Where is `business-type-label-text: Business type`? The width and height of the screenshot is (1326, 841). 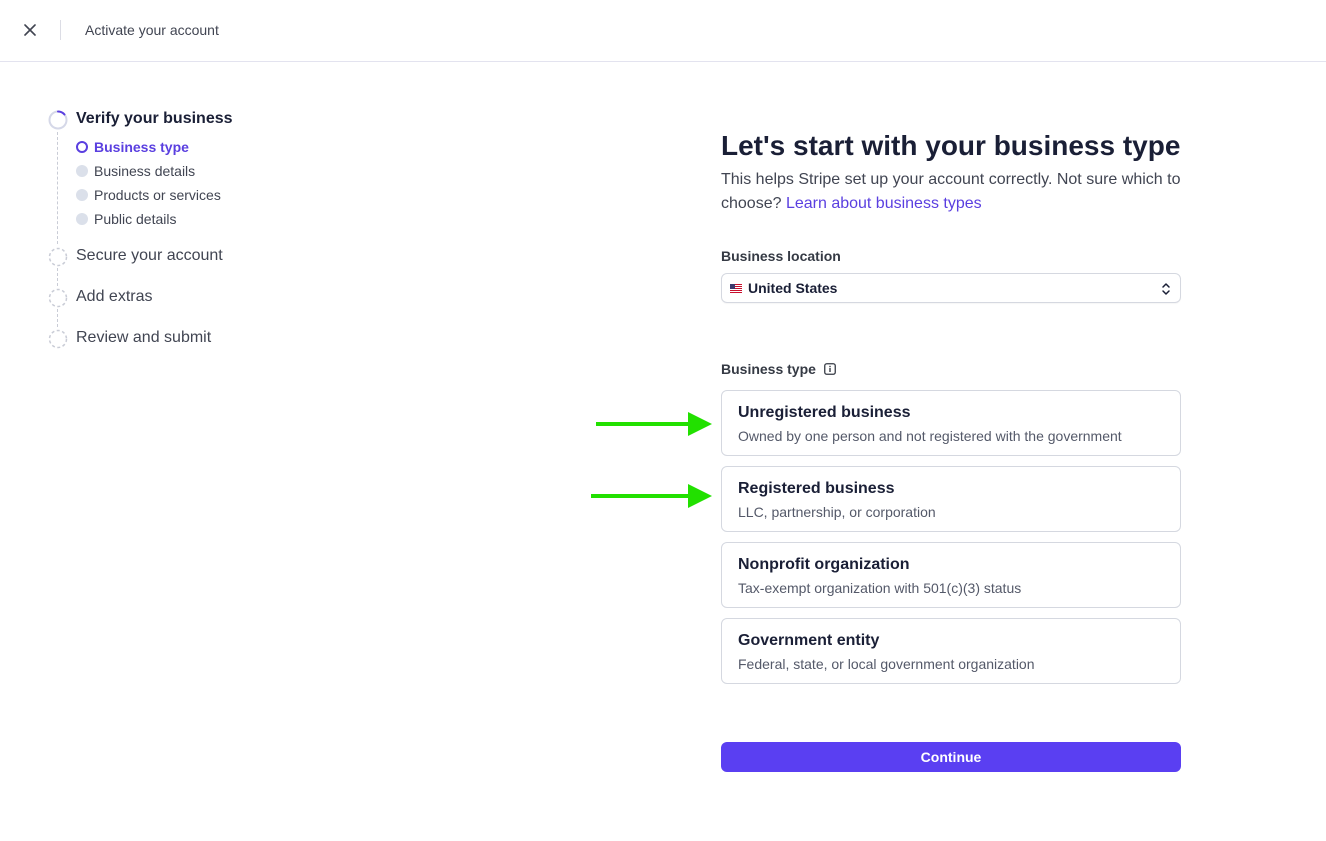 business-type-label-text: Business type is located at coordinates (768, 369).